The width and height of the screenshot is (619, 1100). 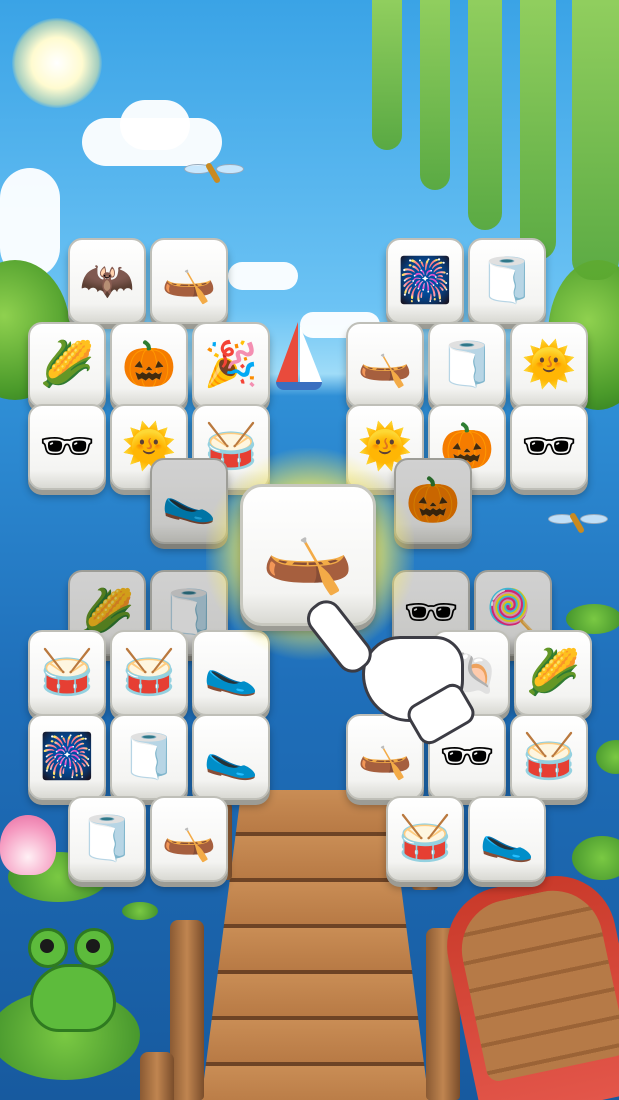 I want to click on tile-party-horn: 🎉, so click(x=231, y=365).